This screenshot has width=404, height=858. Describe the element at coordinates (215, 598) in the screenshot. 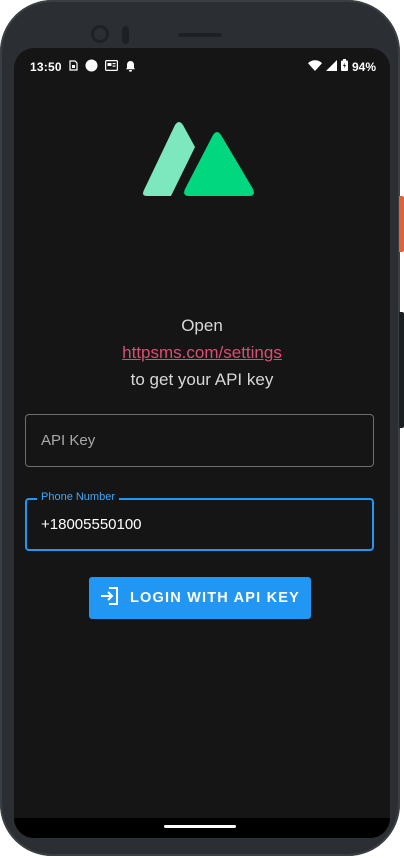

I see `login-button-label: LOGIN WITH API KEY` at that location.